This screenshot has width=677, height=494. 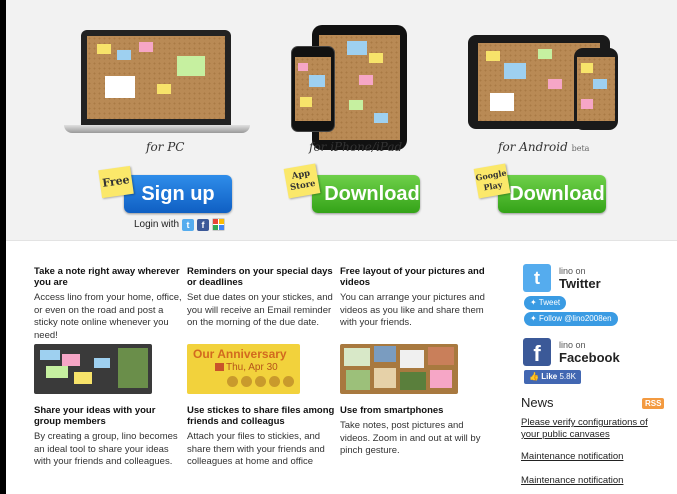 I want to click on like-label: Like, so click(x=549, y=376).